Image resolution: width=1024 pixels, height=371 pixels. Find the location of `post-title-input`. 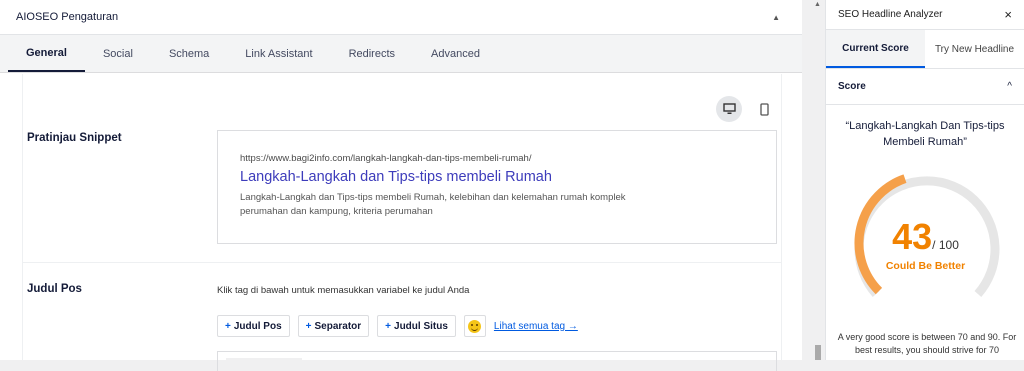

post-title-input is located at coordinates (497, 361).